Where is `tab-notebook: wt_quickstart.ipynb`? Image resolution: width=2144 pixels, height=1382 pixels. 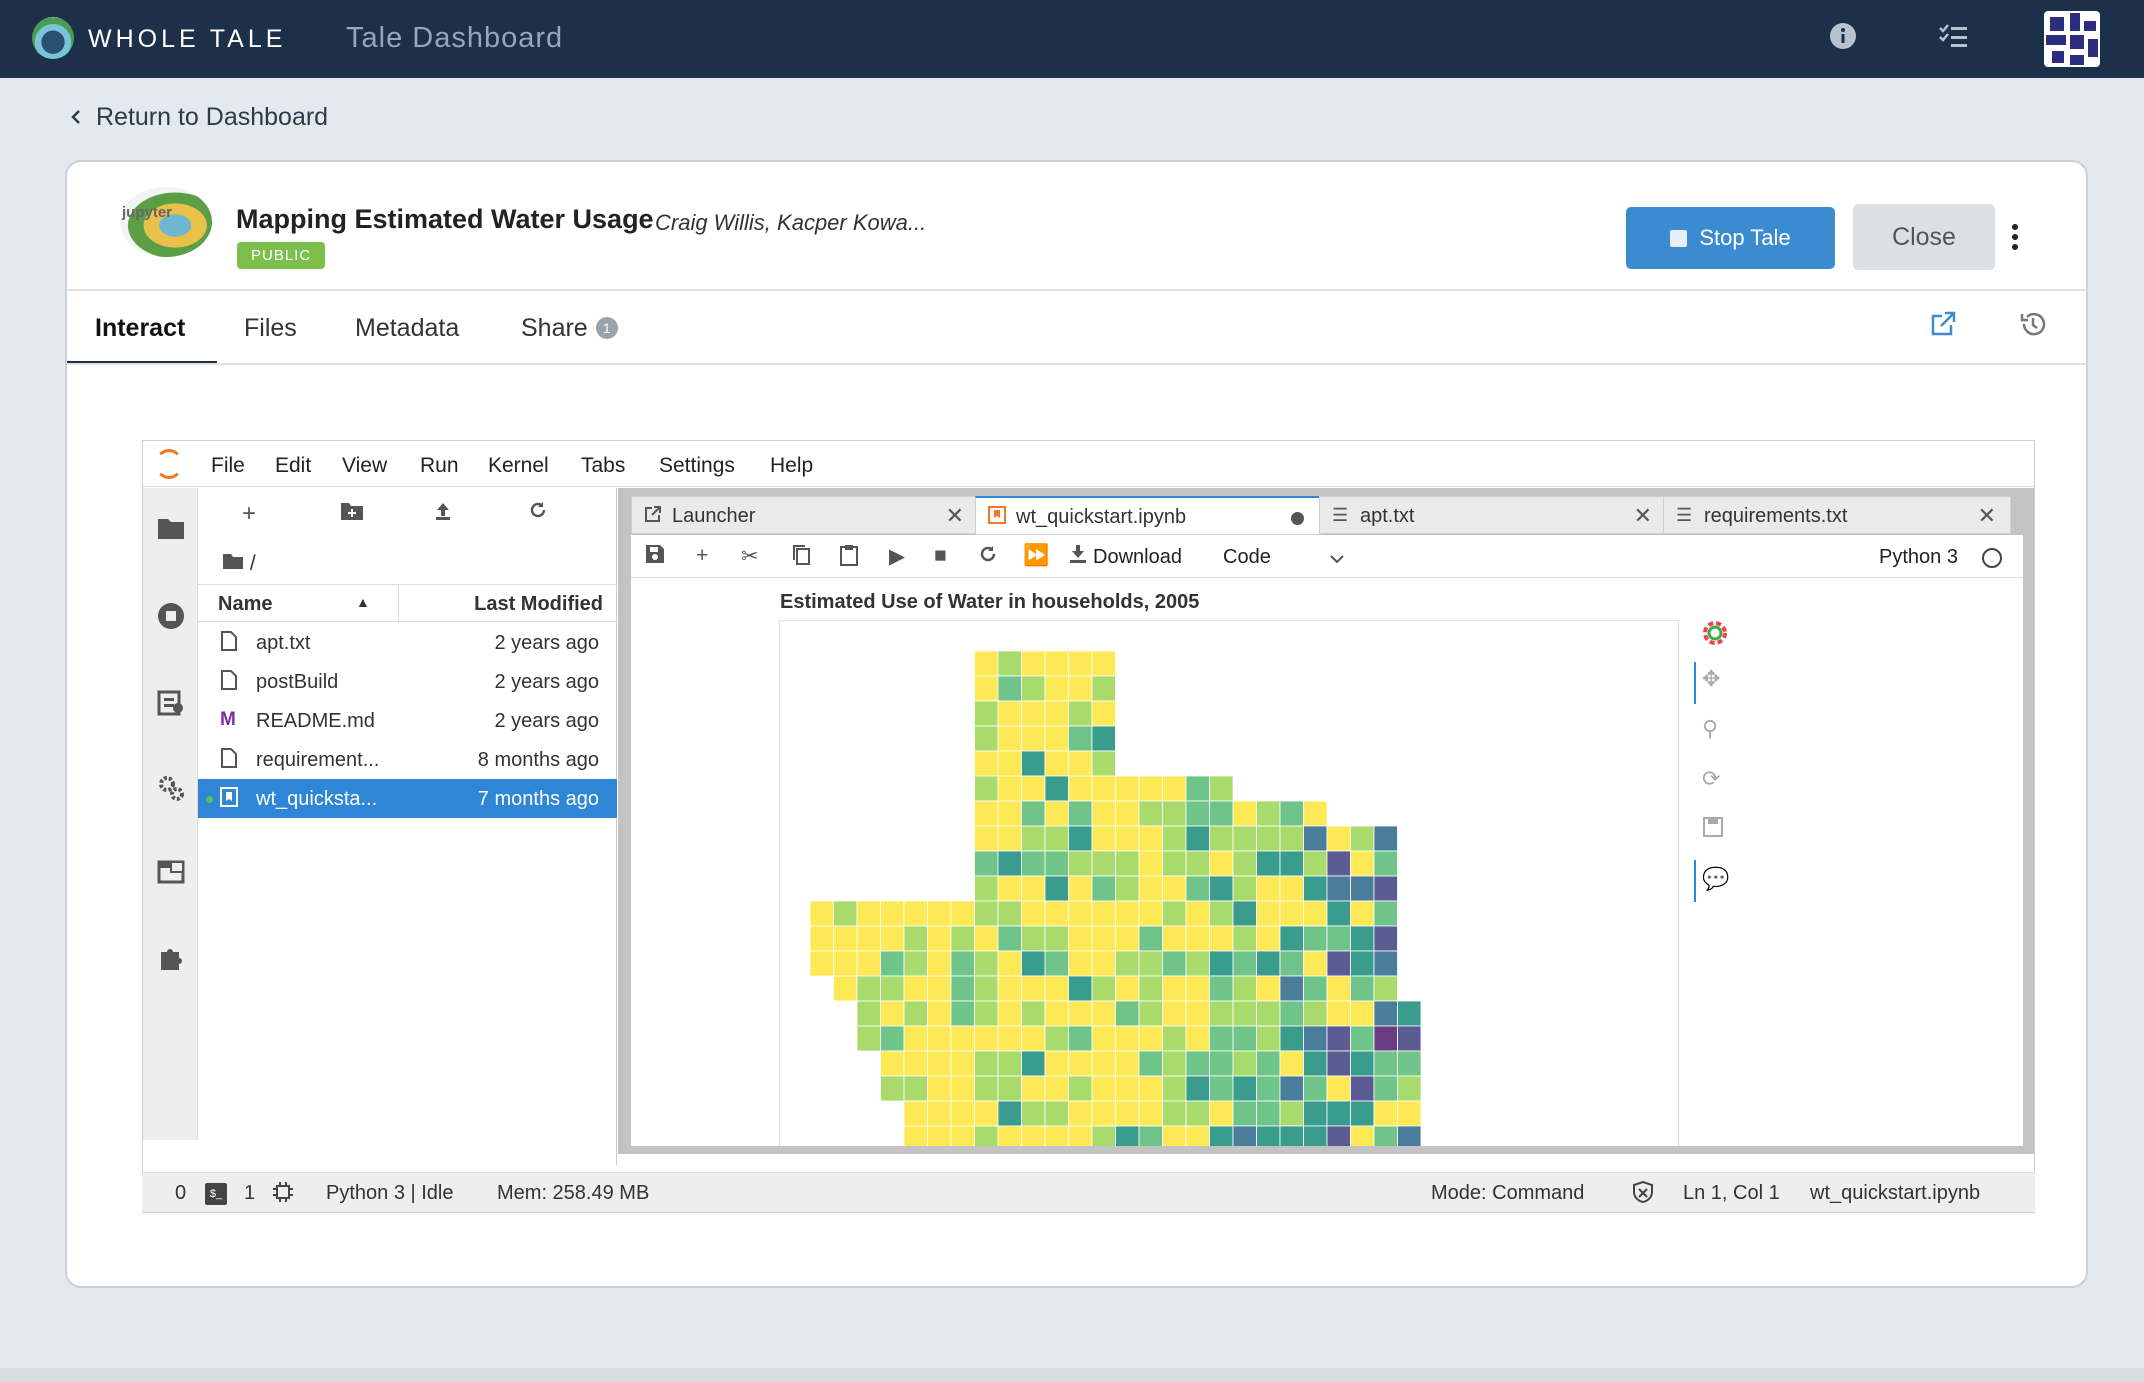 tab-notebook: wt_quickstart.ipynb is located at coordinates (1149, 515).